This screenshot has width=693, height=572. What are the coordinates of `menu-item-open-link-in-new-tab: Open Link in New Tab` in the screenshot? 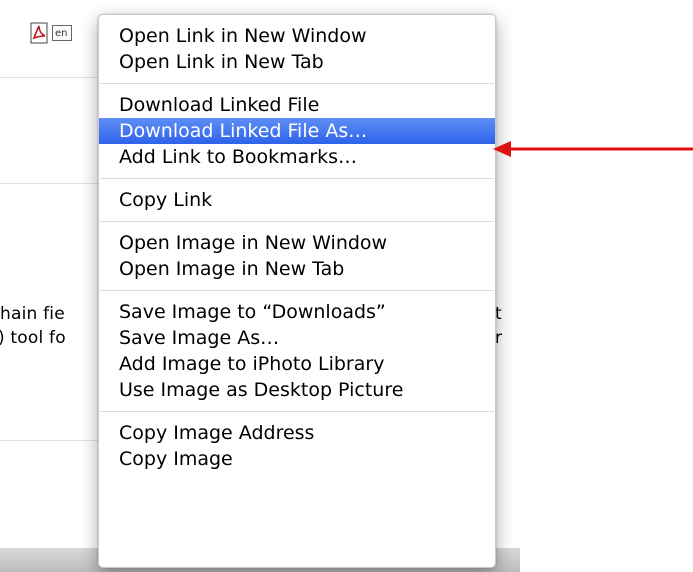 It's located at (297, 62).